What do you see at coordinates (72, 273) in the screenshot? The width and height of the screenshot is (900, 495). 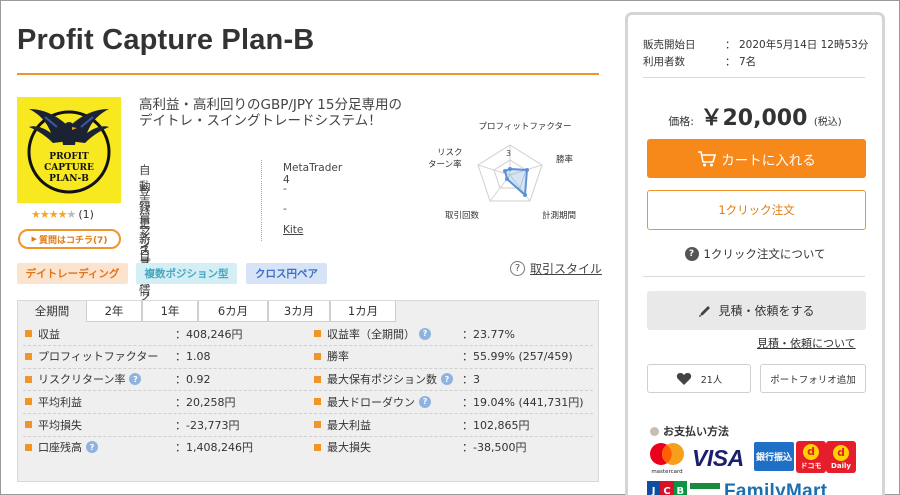 I see `tag-daytrading: デイトレーディング` at bounding box center [72, 273].